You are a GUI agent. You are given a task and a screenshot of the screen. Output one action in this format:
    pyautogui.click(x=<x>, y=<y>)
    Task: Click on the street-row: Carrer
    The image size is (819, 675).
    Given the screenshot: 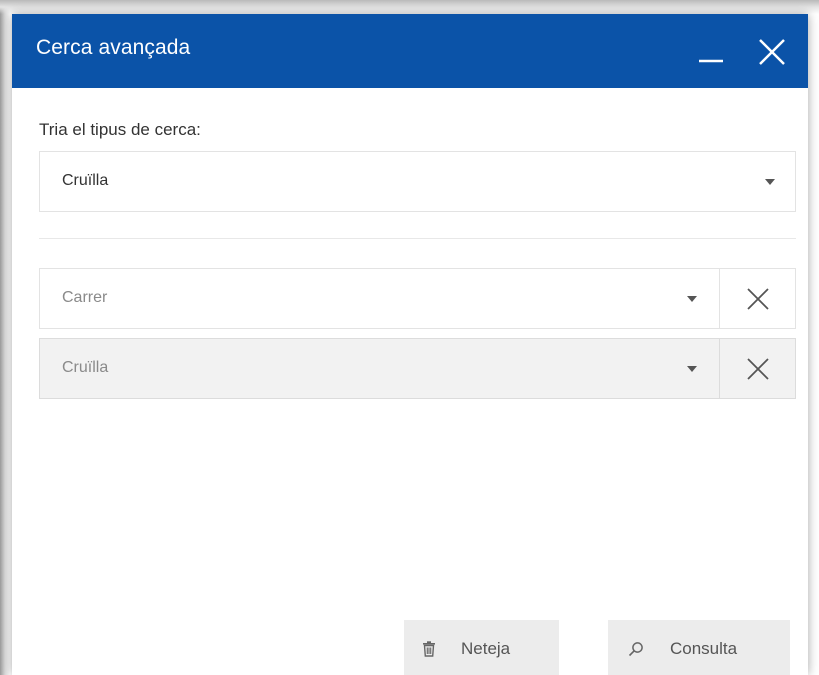 What is the action you would take?
    pyautogui.click(x=417, y=298)
    